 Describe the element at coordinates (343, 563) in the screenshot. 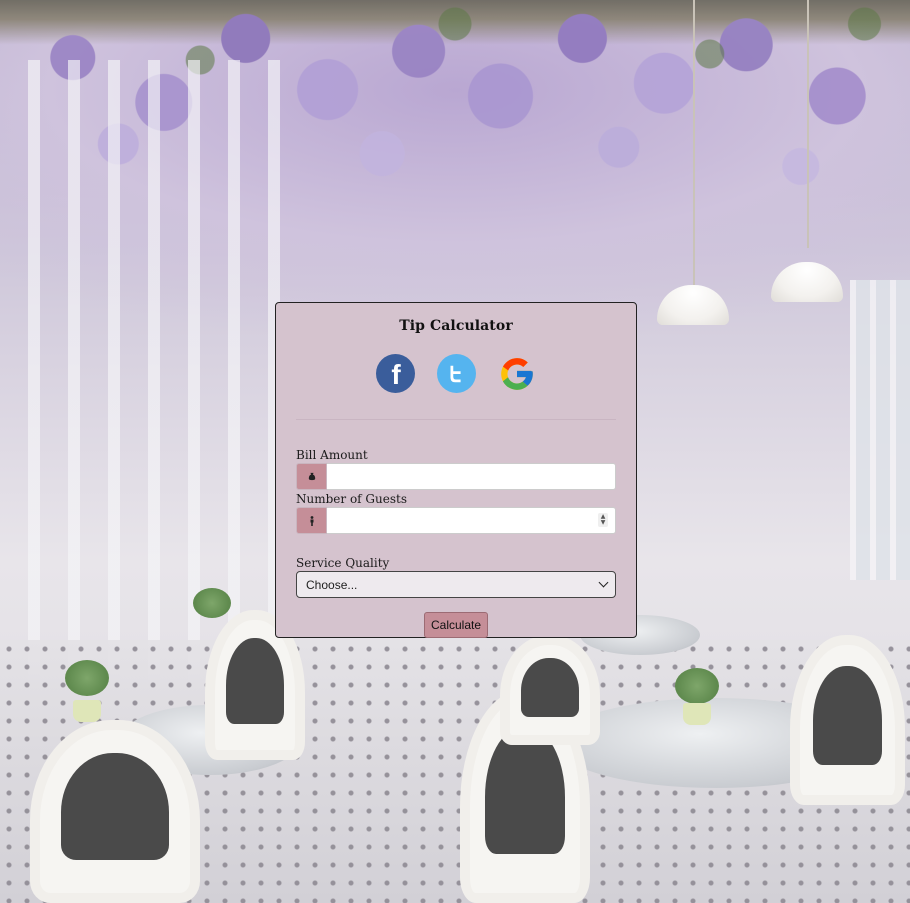

I see `service-quality-label: Service Quality` at that location.